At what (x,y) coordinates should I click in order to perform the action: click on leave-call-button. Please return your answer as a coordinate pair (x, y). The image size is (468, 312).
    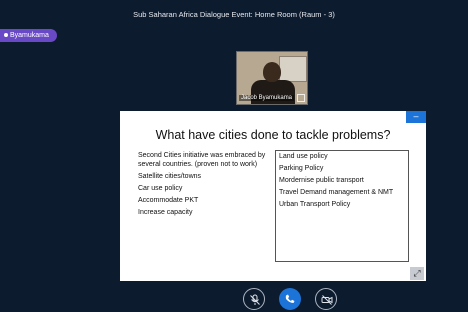
    Looking at the image, I should click on (290, 299).